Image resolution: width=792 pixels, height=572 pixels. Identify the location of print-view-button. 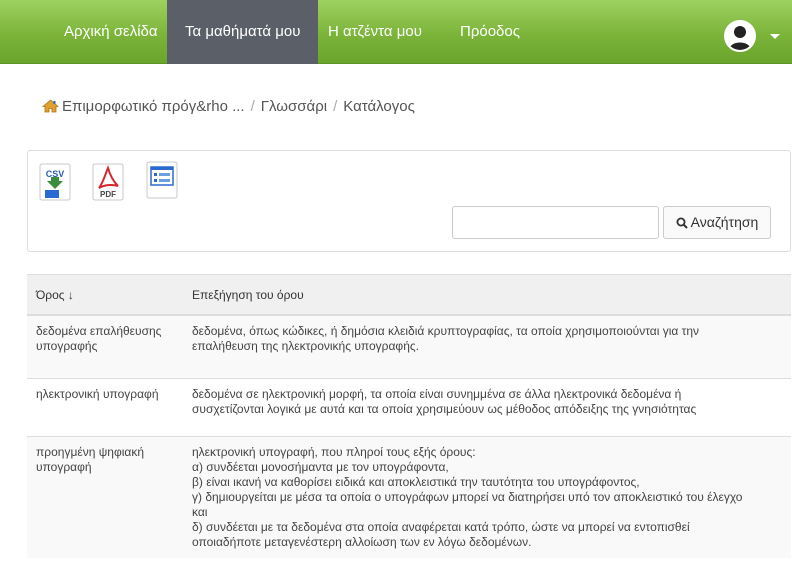
(162, 180).